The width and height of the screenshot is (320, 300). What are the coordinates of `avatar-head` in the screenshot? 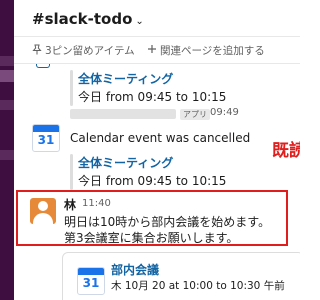 It's located at (43, 206).